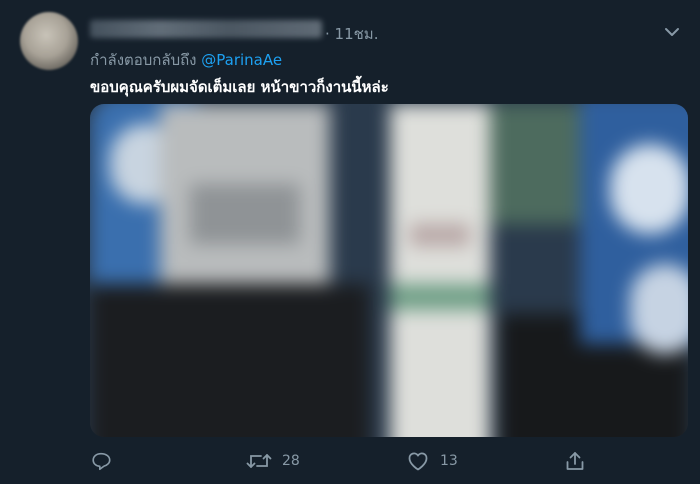 This screenshot has width=700, height=484. What do you see at coordinates (432, 461) in the screenshot?
I see `like-button: 13` at bounding box center [432, 461].